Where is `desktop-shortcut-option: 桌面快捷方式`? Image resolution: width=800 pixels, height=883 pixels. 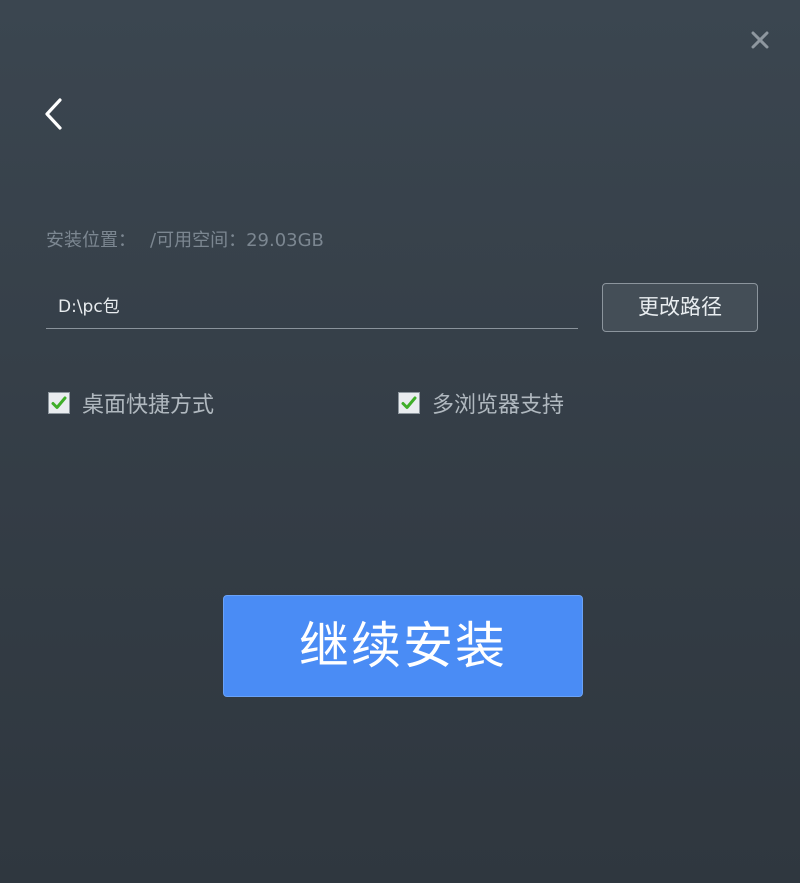
desktop-shortcut-option: 桌面快捷方式 is located at coordinates (131, 403).